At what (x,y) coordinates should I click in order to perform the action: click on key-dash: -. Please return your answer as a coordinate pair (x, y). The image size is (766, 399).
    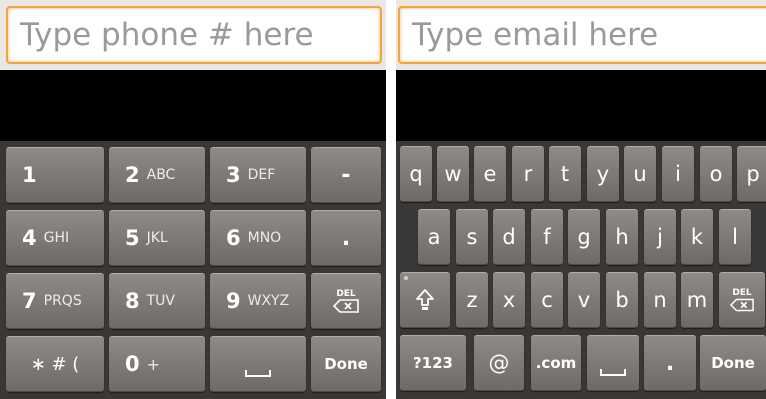
    Looking at the image, I should click on (346, 175).